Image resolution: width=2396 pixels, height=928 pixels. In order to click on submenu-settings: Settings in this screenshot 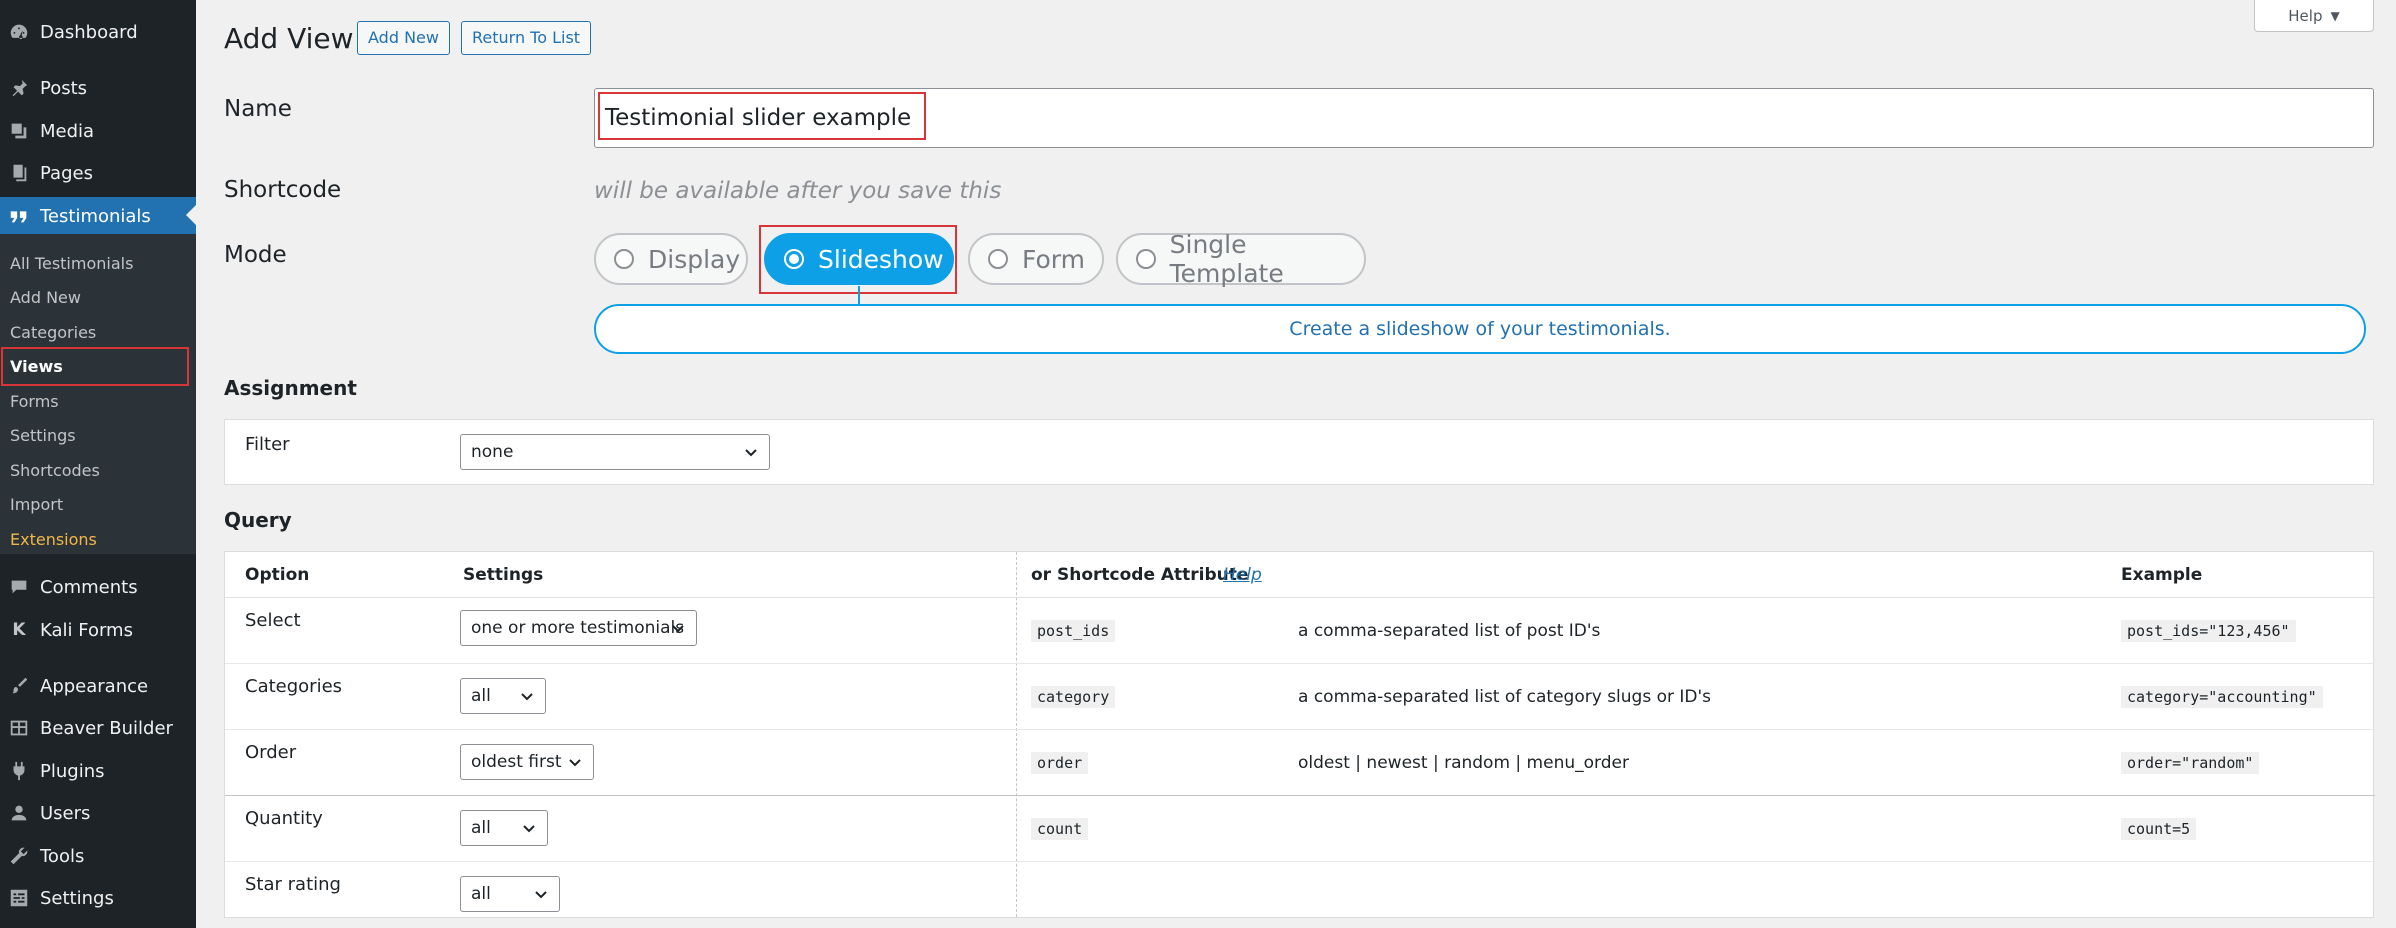, I will do `click(43, 436)`.